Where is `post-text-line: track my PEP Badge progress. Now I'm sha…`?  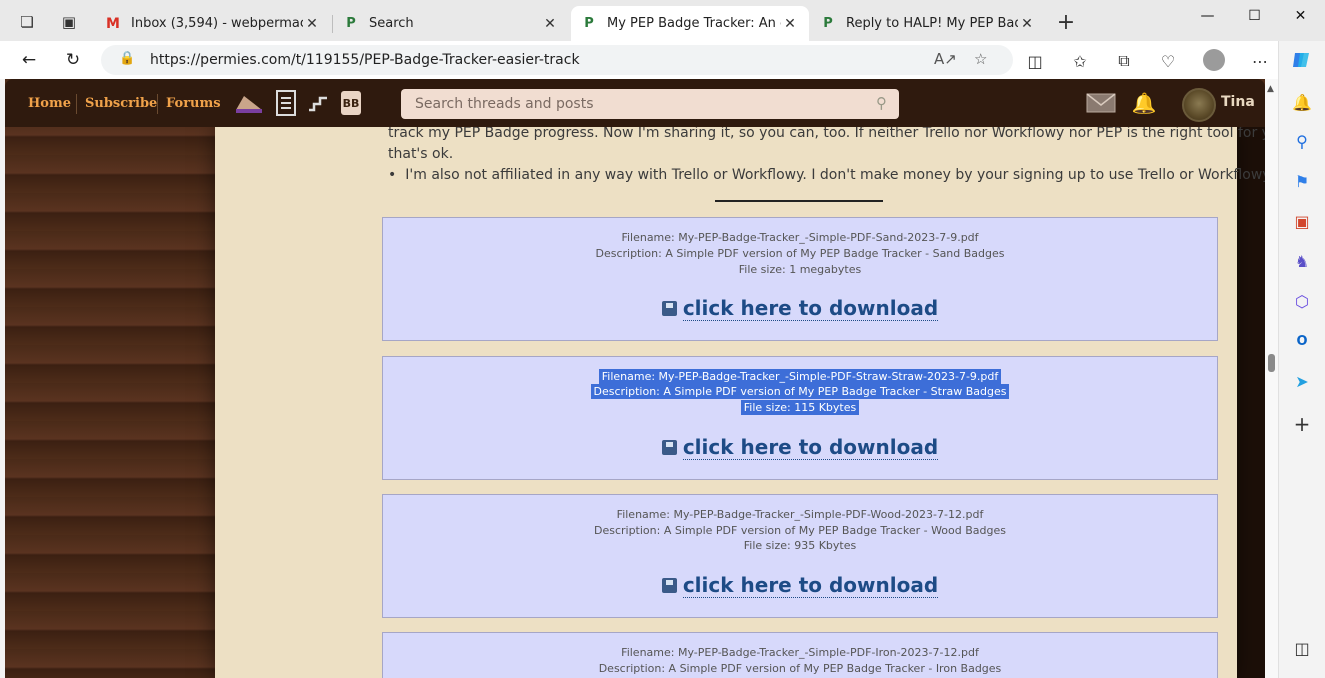 post-text-line: track my PEP Badge progress. Now I'm sha… is located at coordinates (826, 133).